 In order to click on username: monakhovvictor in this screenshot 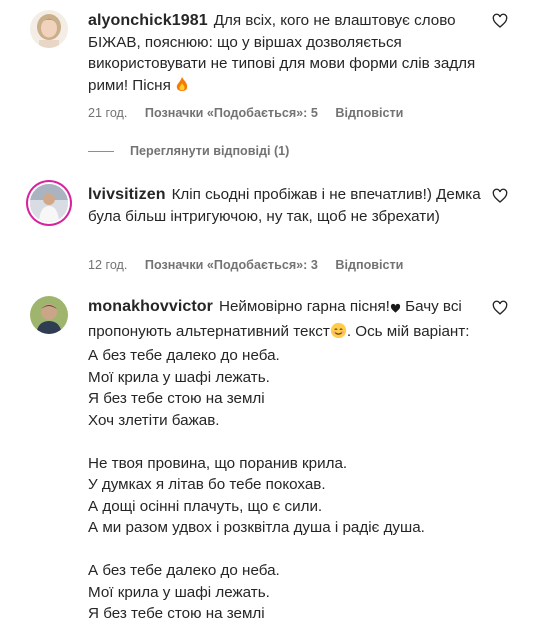, I will do `click(150, 306)`.